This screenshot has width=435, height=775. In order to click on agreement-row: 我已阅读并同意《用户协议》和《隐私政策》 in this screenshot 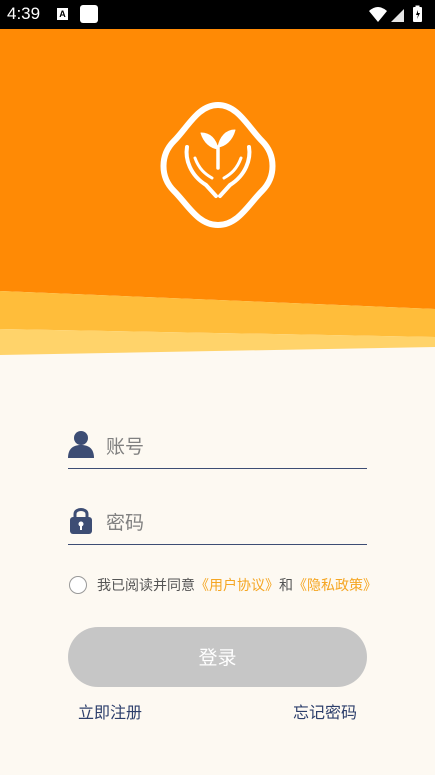, I will do `click(234, 586)`.